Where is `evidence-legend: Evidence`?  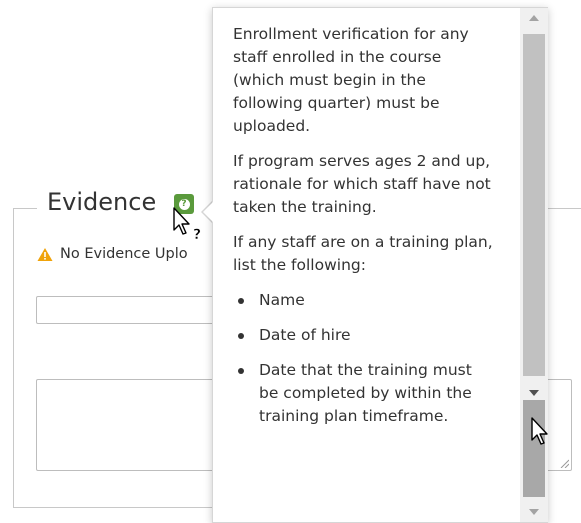 evidence-legend: Evidence is located at coordinates (102, 202).